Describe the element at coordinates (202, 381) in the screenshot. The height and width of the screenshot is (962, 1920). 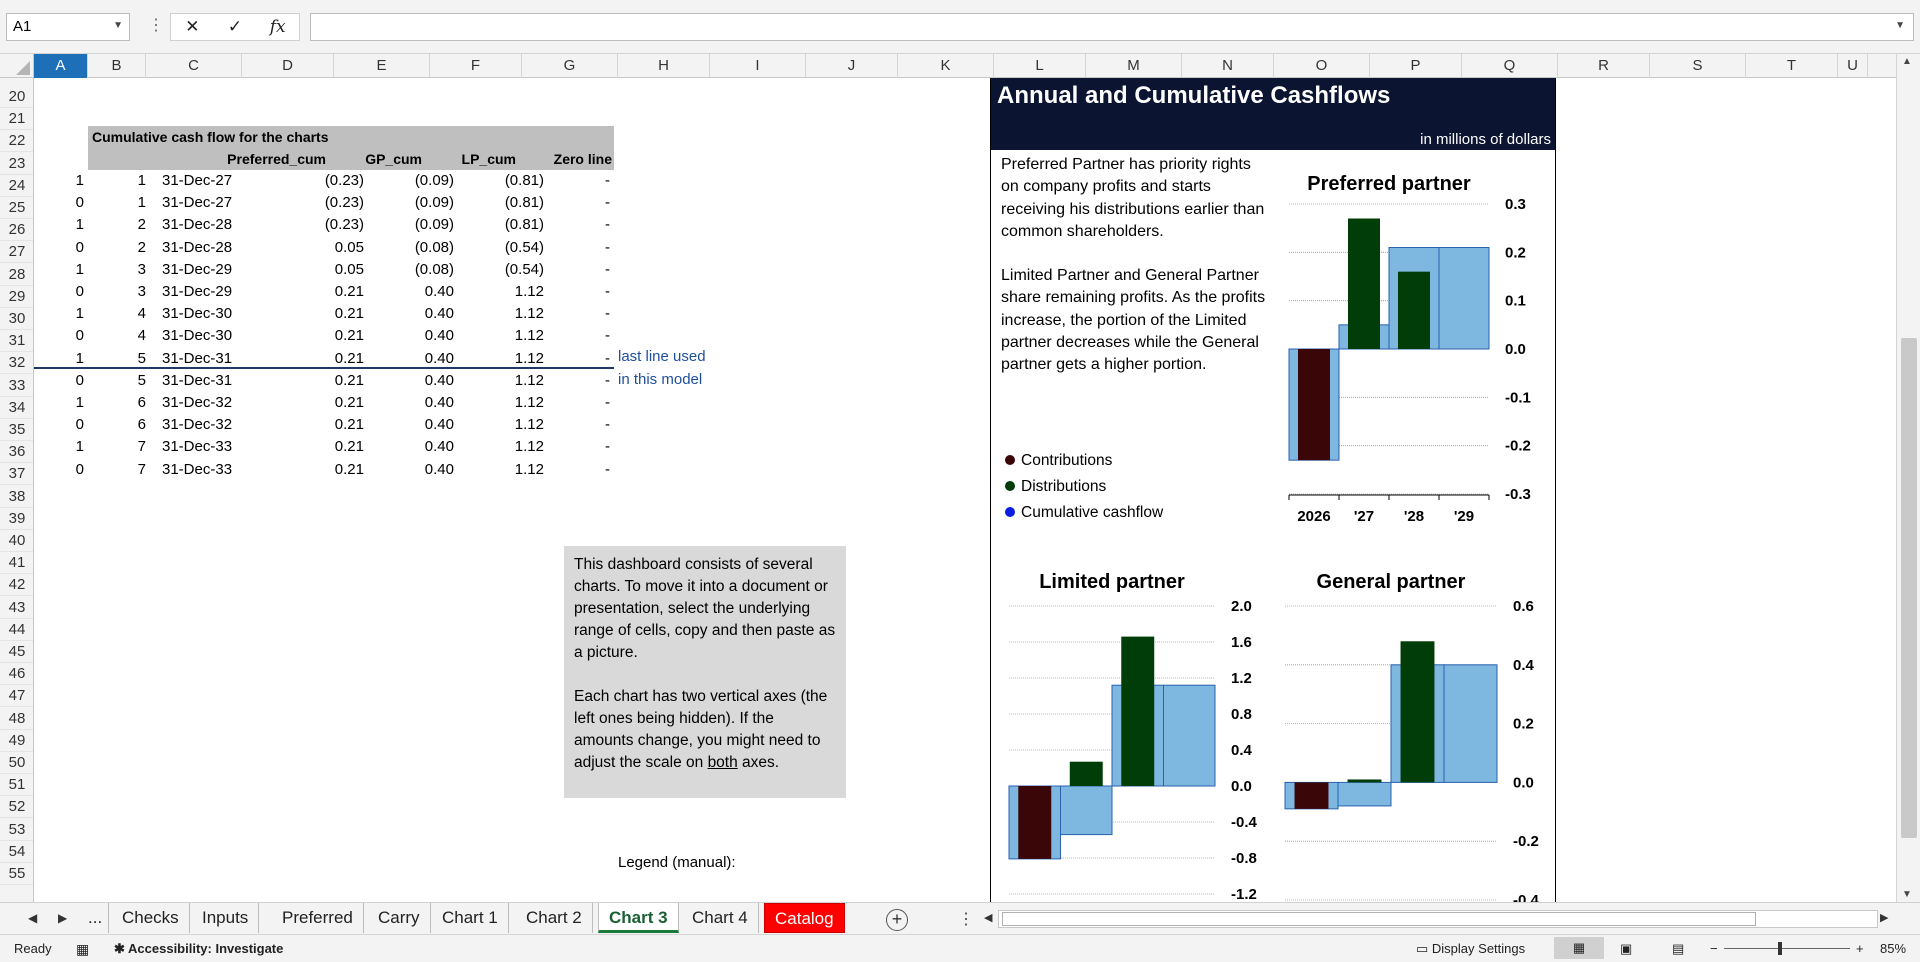
I see `table-cell: 31-Dec-31` at that location.